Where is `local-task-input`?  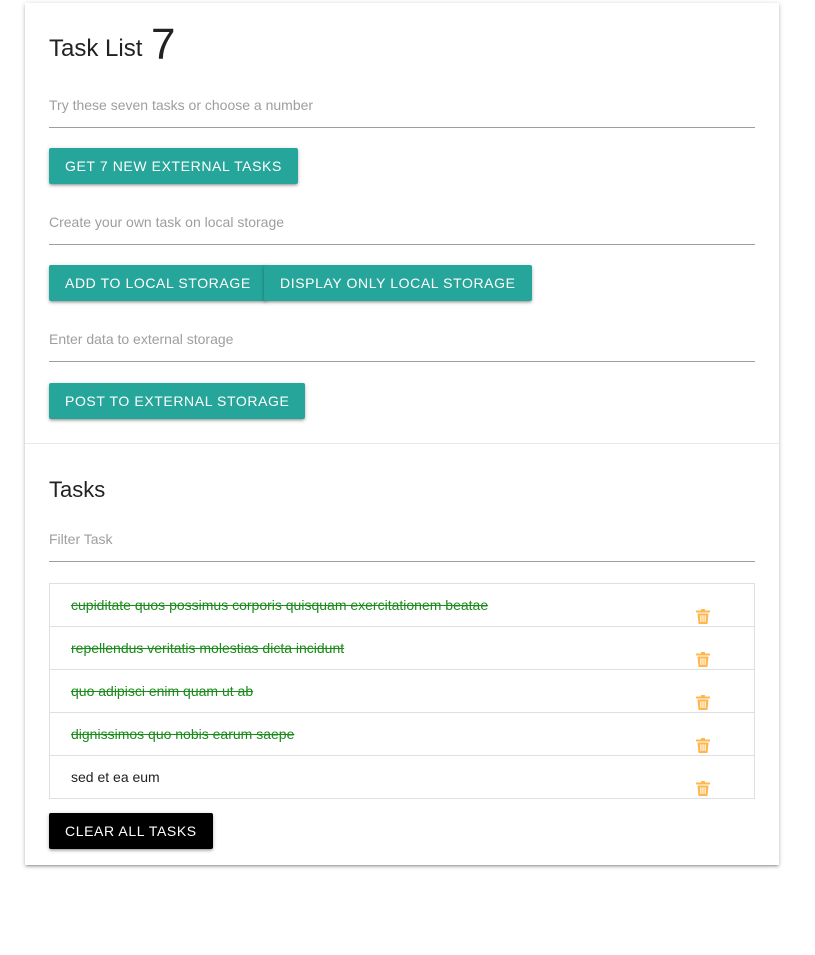
local-task-input is located at coordinates (402, 222).